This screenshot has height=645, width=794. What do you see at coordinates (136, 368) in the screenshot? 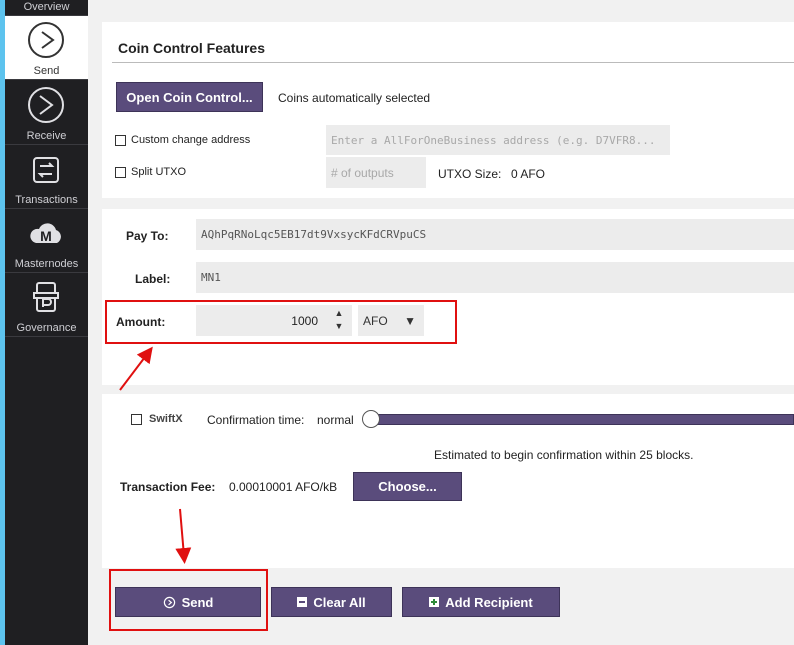
I see `arrow-to-amount` at bounding box center [136, 368].